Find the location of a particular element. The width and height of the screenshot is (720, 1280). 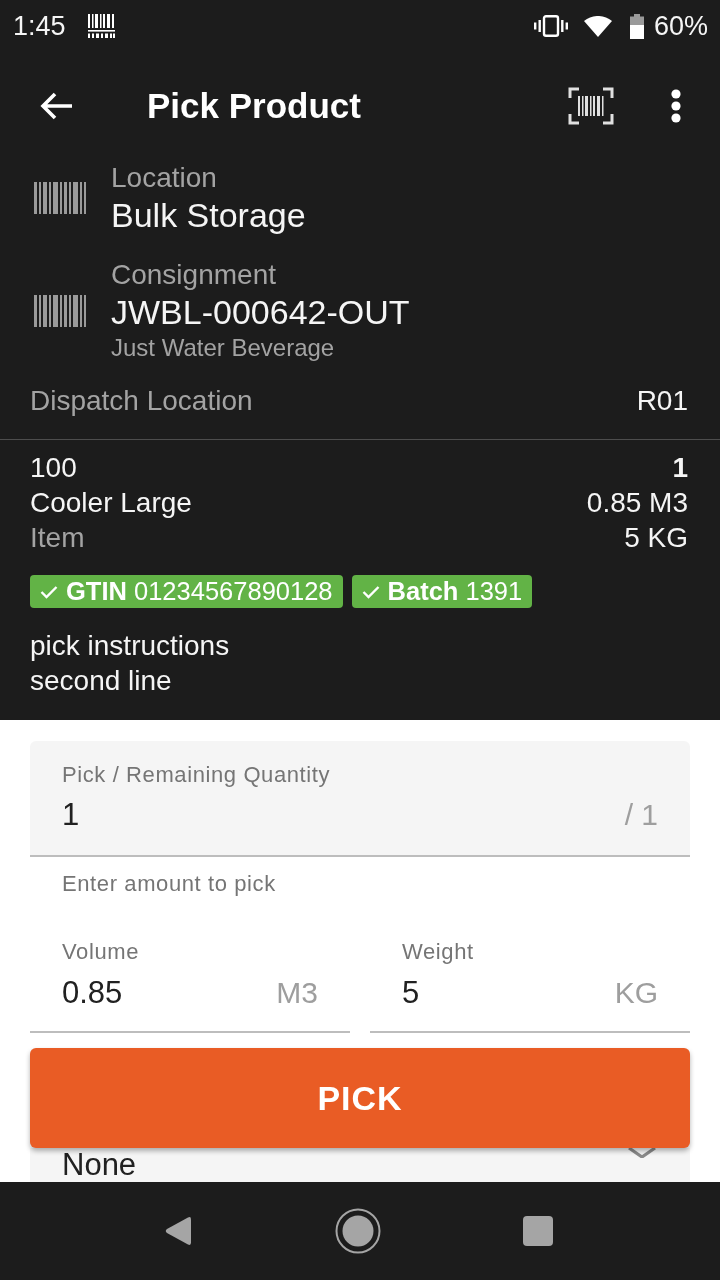

field-label: Consignment is located at coordinates (194, 275).